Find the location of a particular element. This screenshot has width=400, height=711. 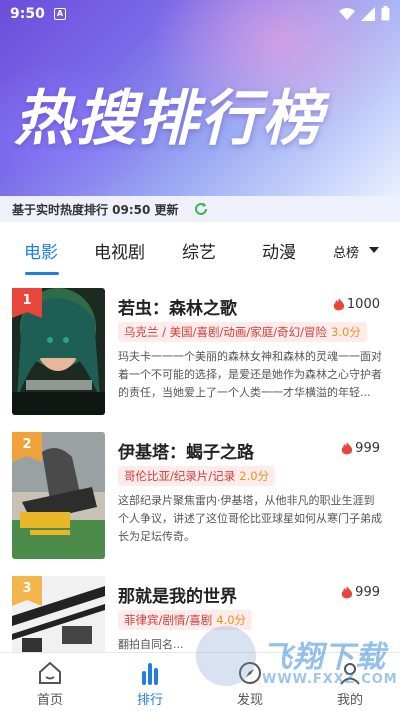

tags-badge: 菲律宾/剧情/喜剧 4.0分 is located at coordinates (185, 620).